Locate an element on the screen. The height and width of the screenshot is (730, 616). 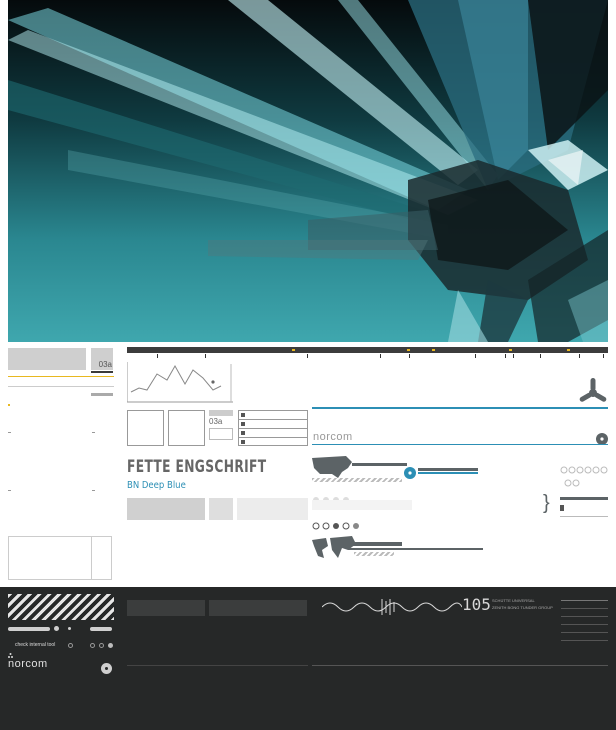
hex-pattern is located at coordinates (584, 478).